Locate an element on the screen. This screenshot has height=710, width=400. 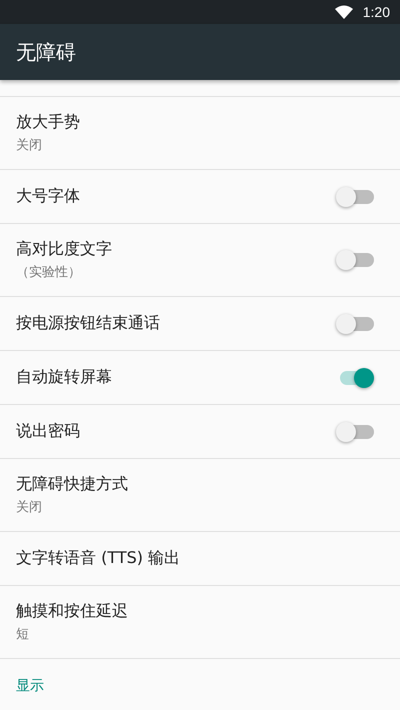
settings-row: 放大手势 关闭 is located at coordinates (200, 133).